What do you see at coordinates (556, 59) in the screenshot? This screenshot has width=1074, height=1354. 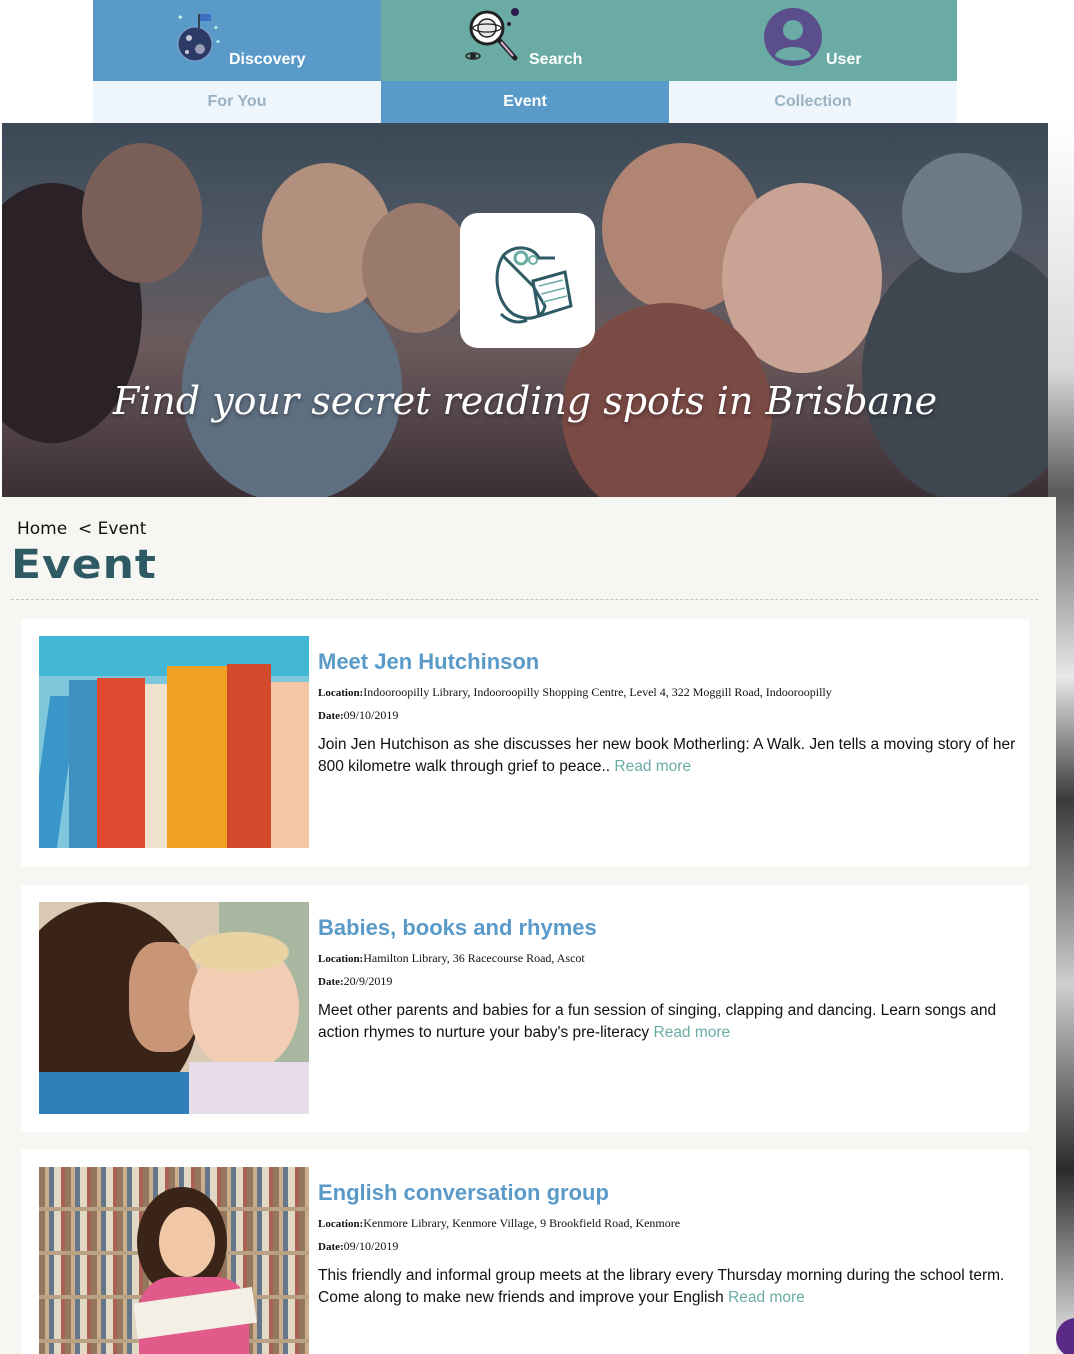 I see `tab-search-label: Search` at bounding box center [556, 59].